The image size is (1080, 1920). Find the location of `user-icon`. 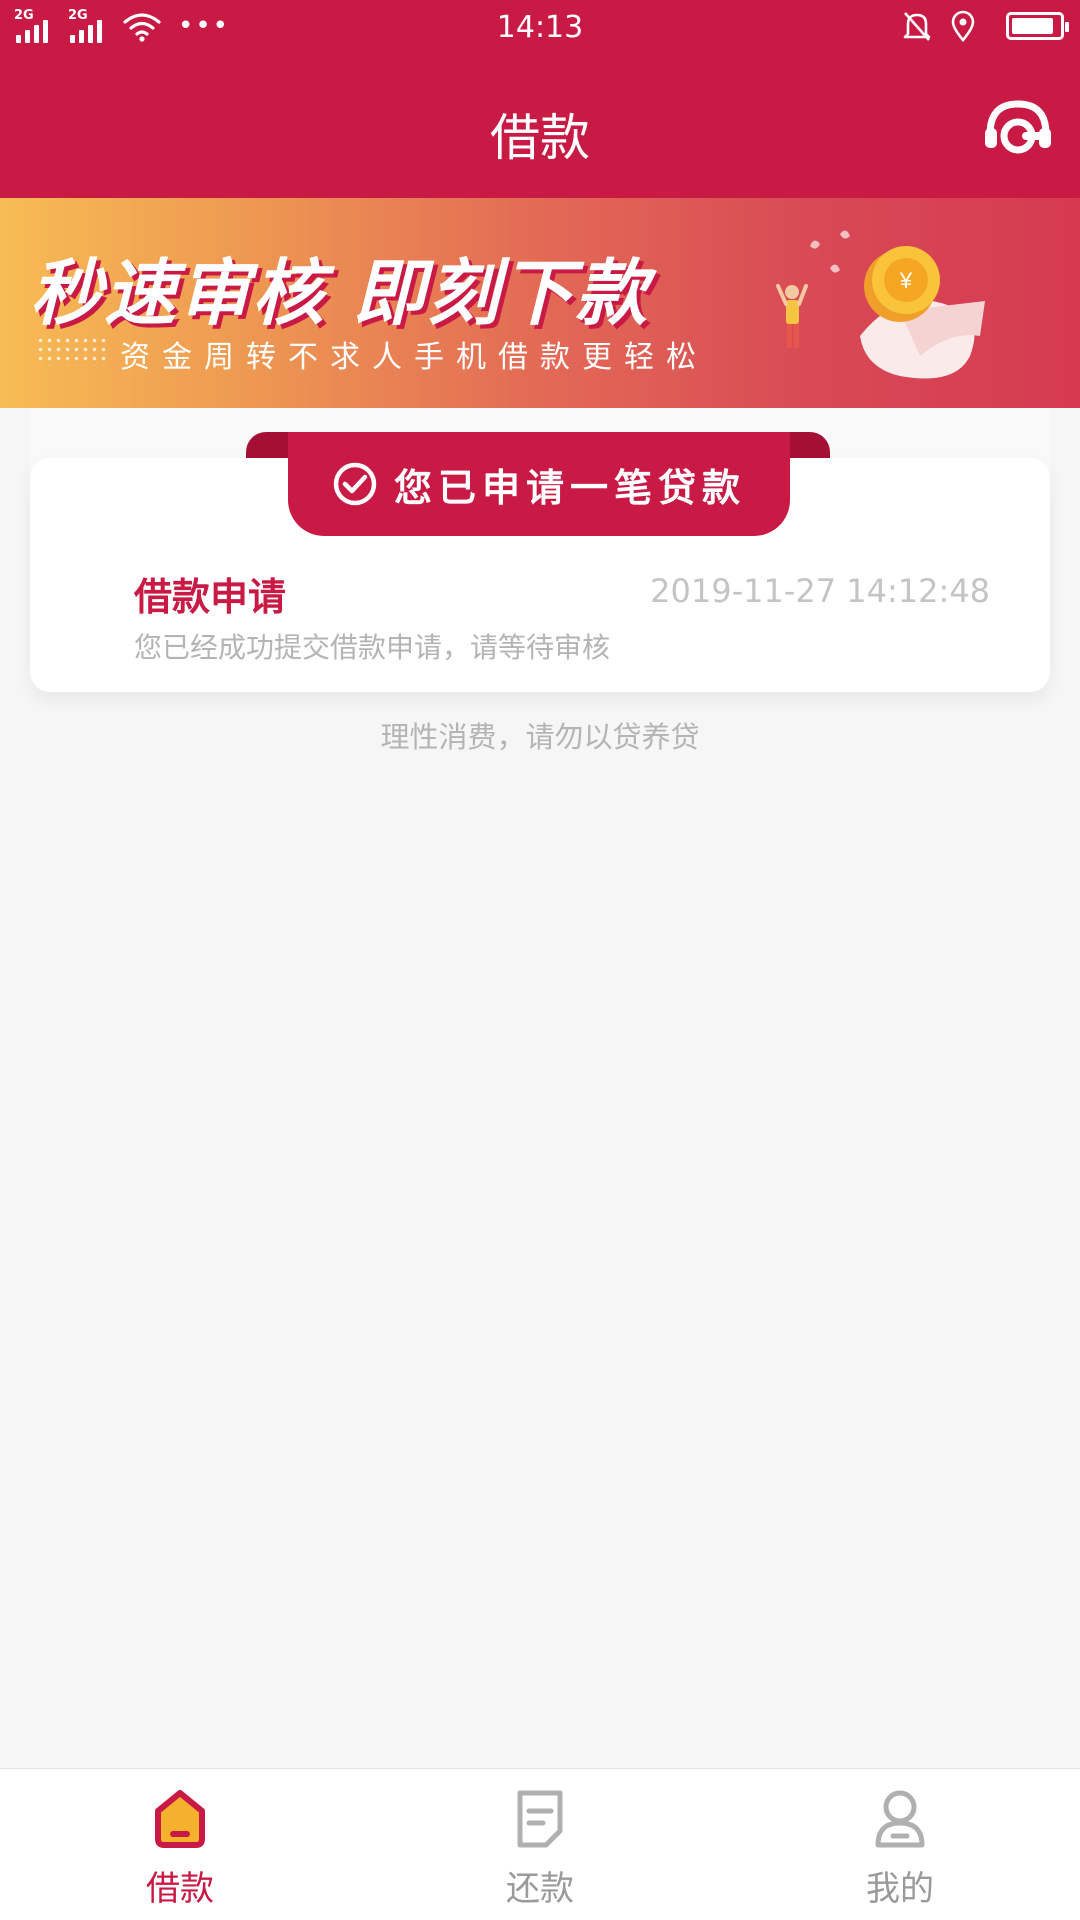

user-icon is located at coordinates (900, 1819).